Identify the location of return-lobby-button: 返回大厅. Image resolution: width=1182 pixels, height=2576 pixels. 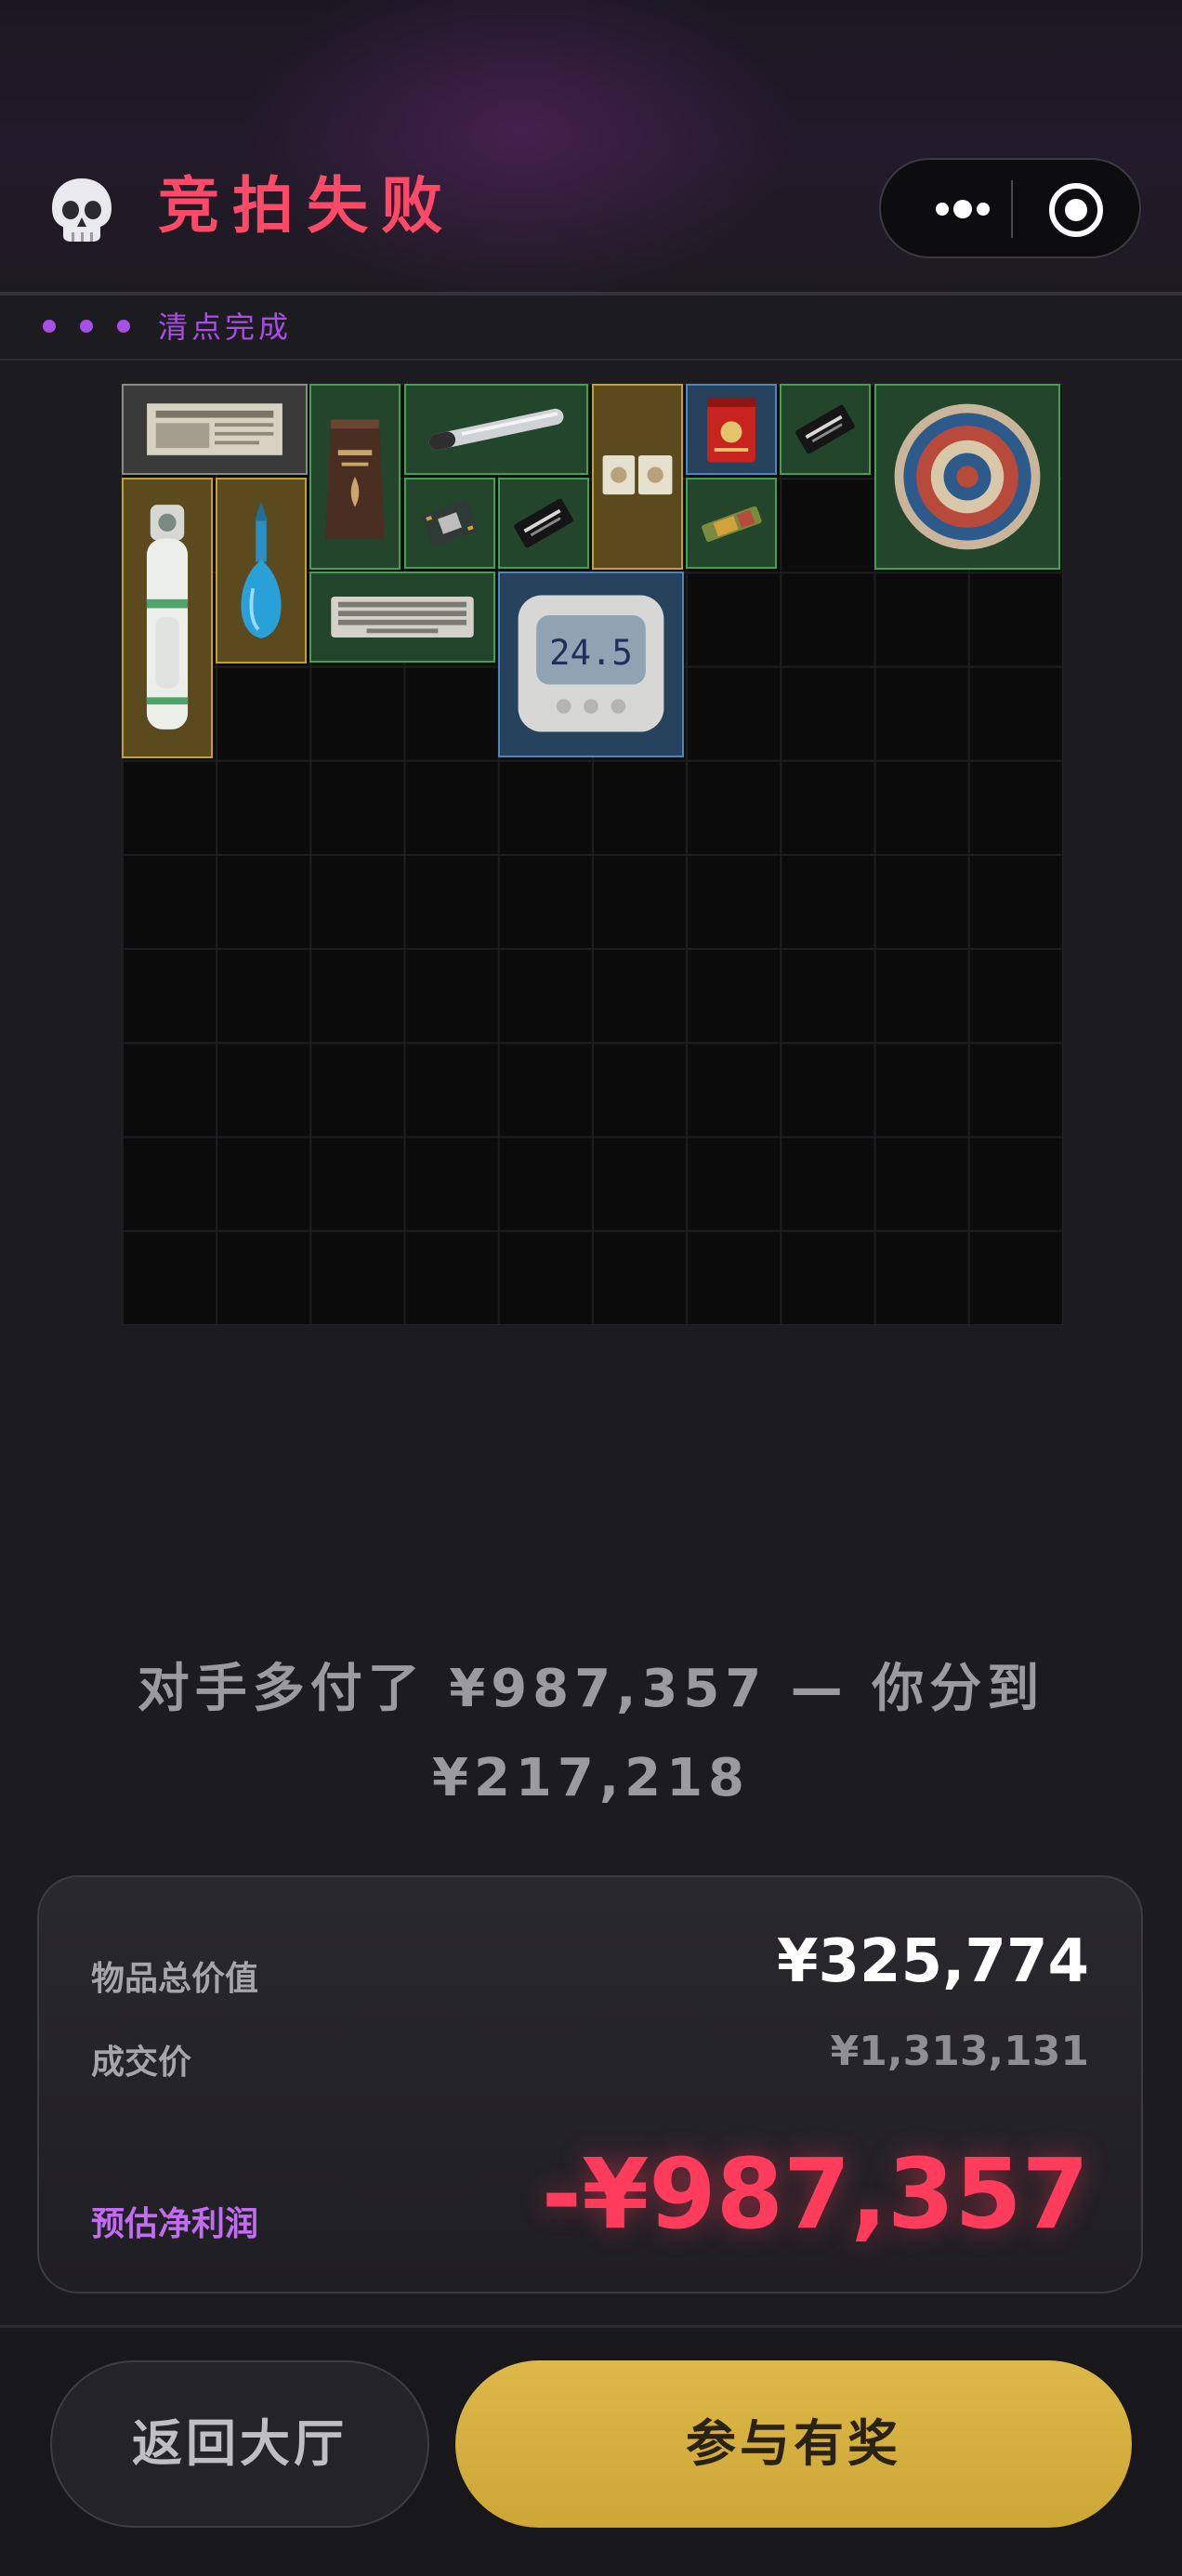
(239, 2444).